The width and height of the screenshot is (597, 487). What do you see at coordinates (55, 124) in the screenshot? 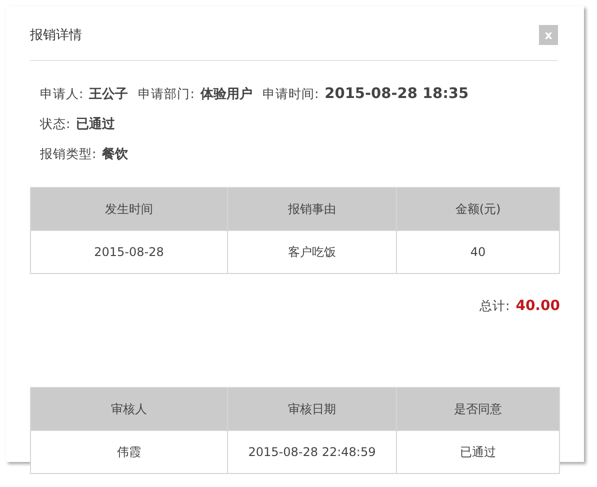
I see `field-label: 状态:` at bounding box center [55, 124].